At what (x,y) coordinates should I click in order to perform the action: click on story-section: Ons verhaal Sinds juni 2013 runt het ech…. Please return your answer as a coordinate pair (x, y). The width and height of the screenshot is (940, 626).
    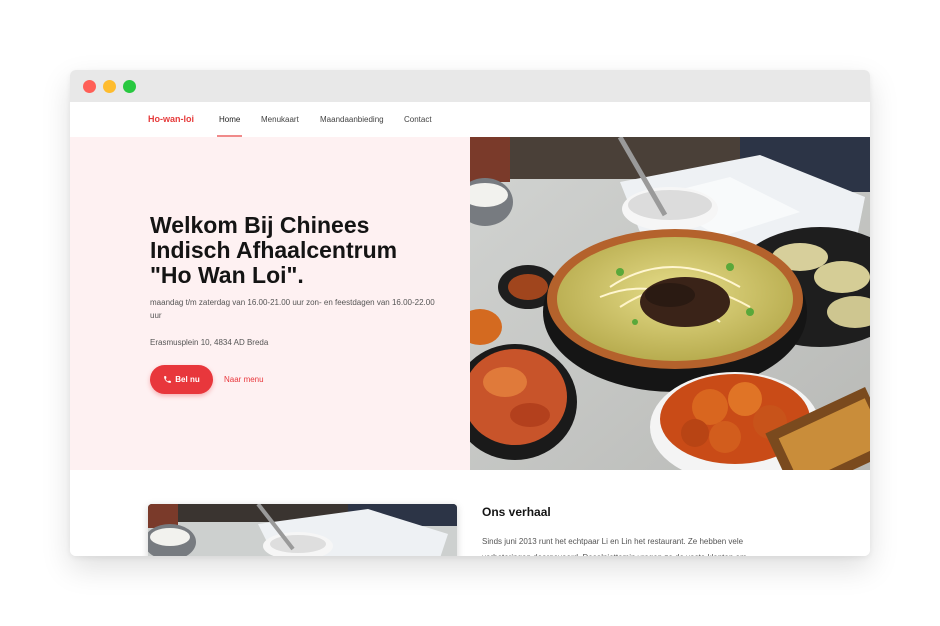
    Looking at the image, I should click on (470, 513).